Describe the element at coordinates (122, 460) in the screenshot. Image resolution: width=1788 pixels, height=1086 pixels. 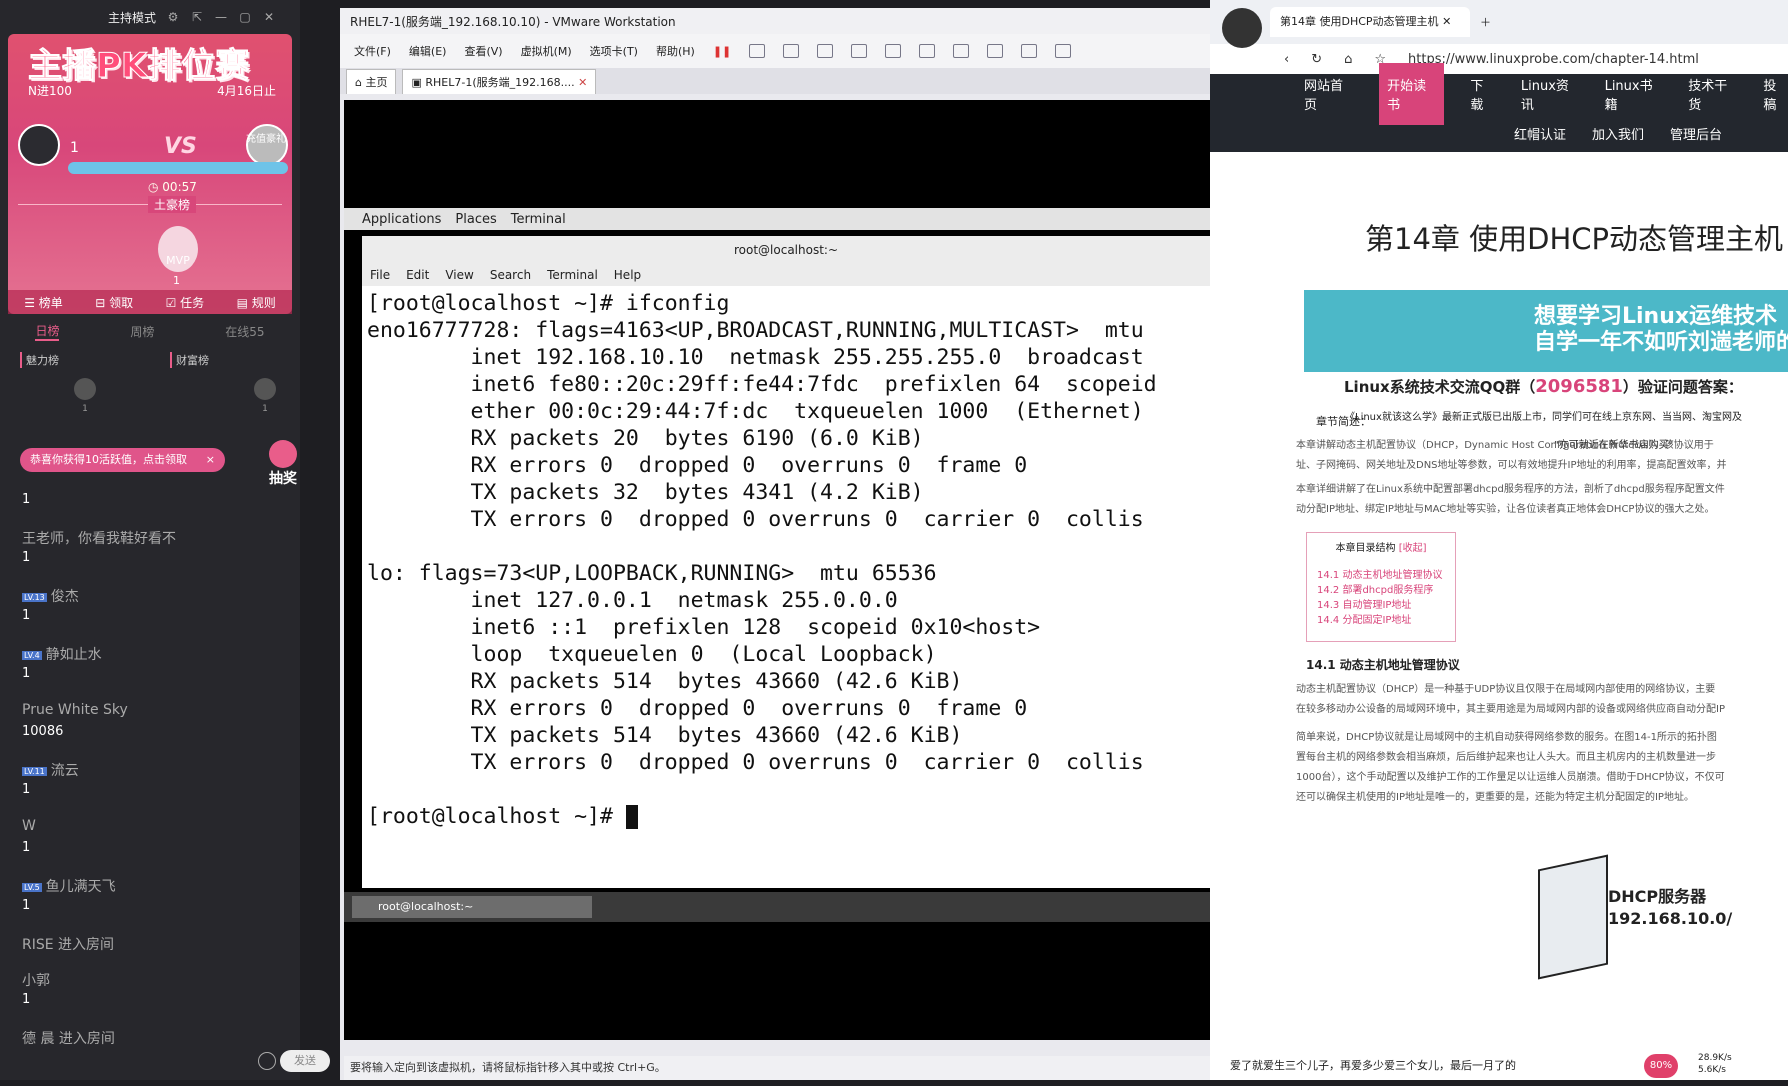
I see `reward-notice: 恭喜你获得10活跃值，点击领取 ×` at that location.